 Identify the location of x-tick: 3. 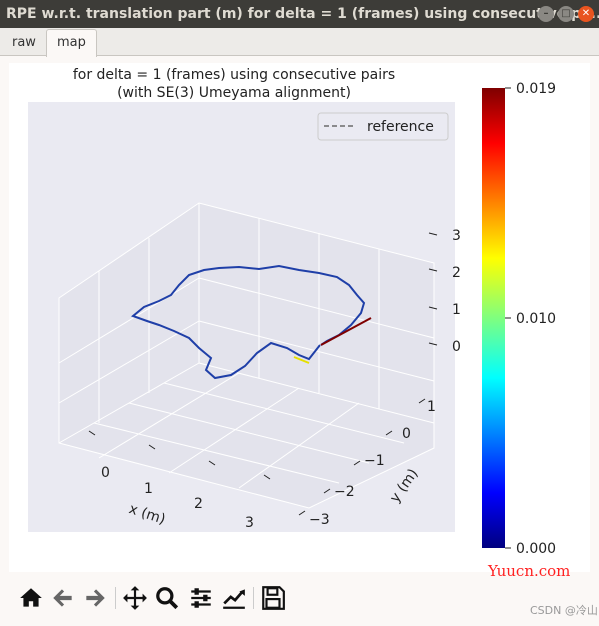
(249, 523).